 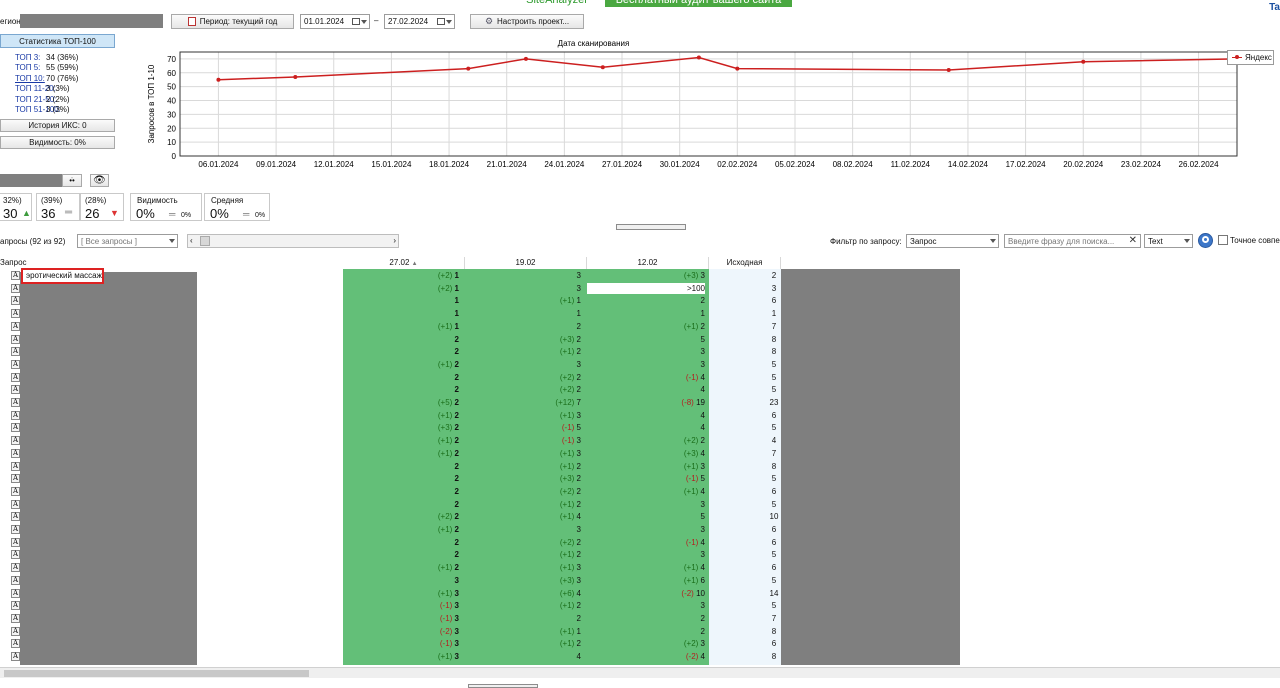 I want to click on chart-x-tick-label: 27.01.2024, so click(x=622, y=164).